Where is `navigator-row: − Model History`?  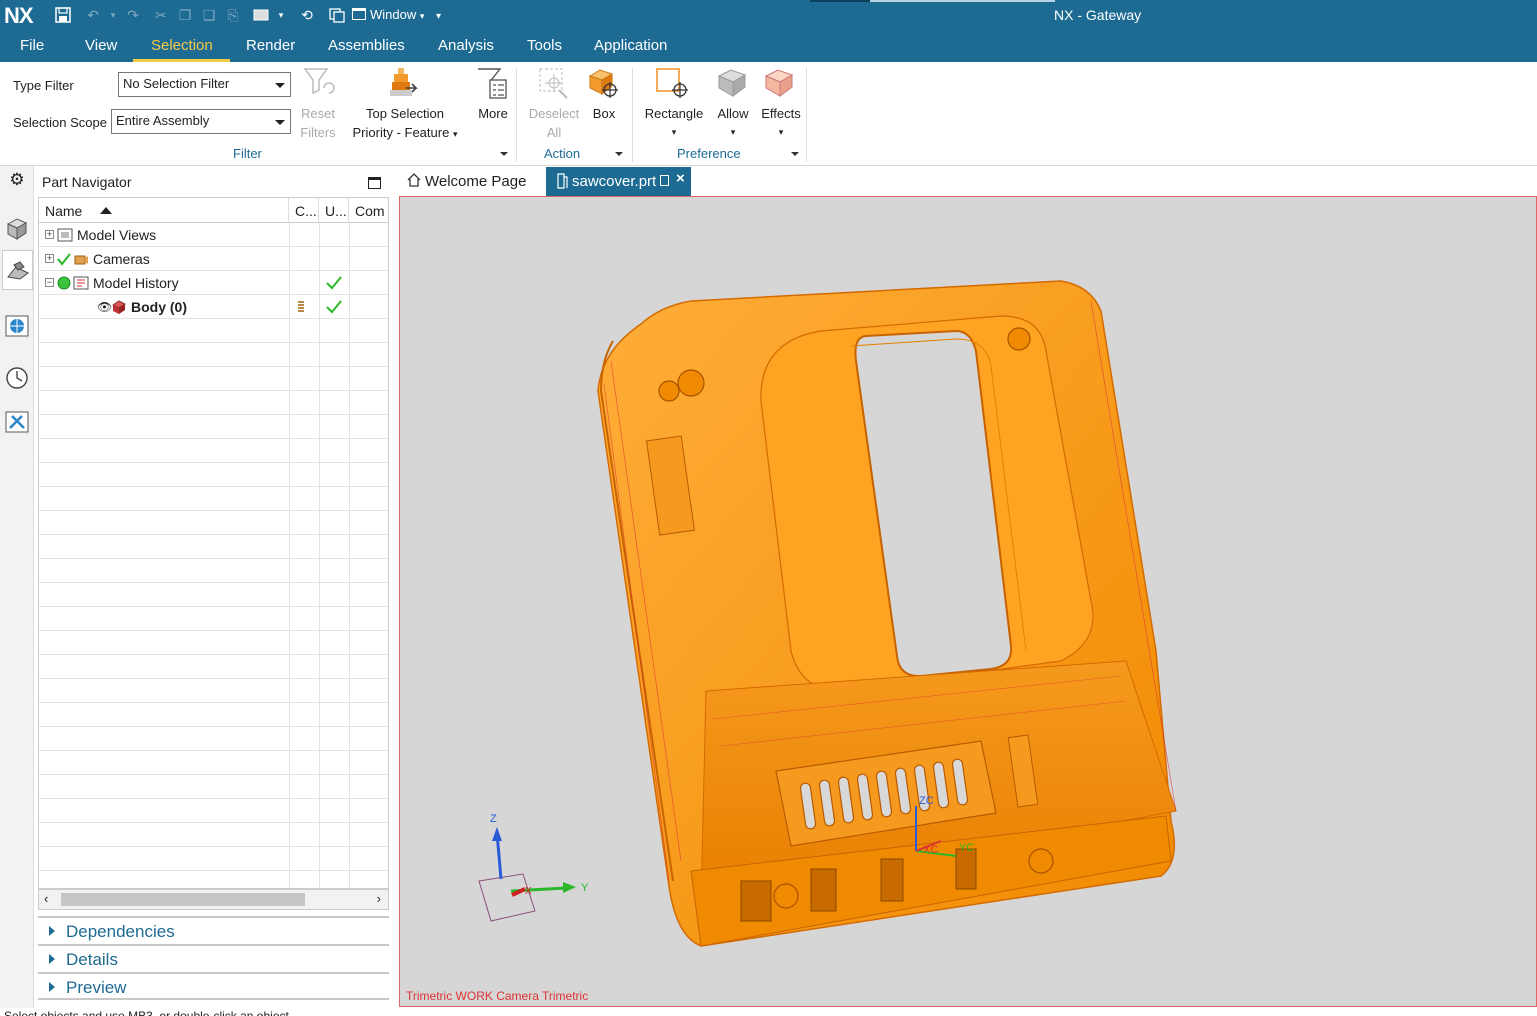
navigator-row: − Model History is located at coordinates (213, 283).